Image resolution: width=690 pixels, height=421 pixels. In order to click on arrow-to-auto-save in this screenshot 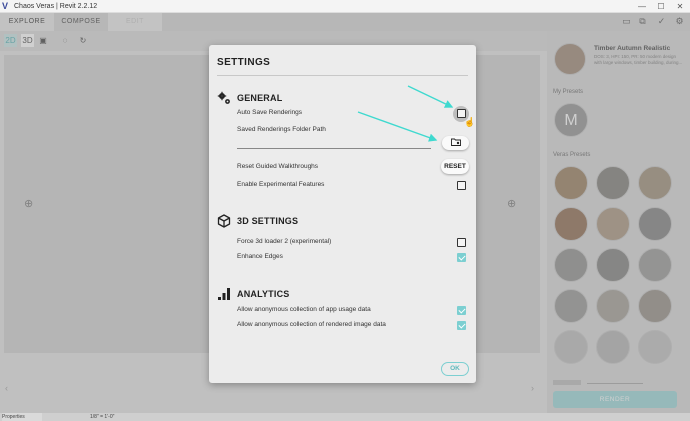, I will do `click(430, 96)`.